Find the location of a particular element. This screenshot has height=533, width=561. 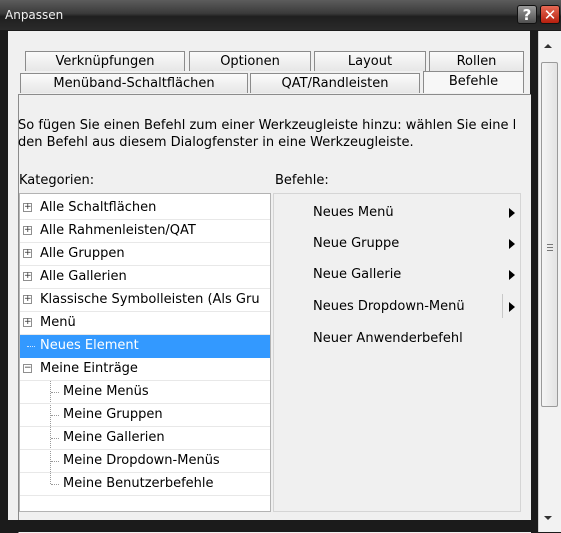

category-label: Meine Benutzerbefehle is located at coordinates (138, 483).